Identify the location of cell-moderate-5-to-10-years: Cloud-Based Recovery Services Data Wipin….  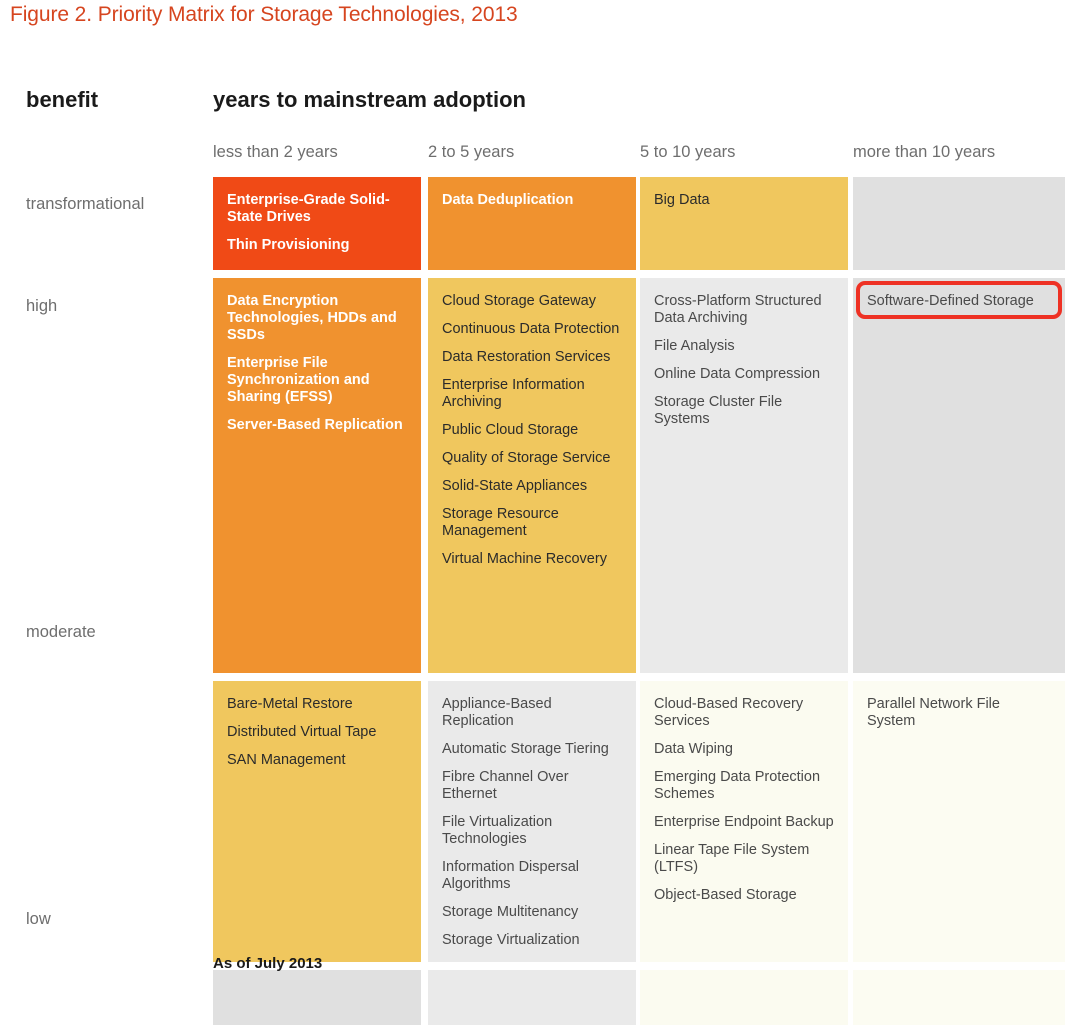
(744, 821).